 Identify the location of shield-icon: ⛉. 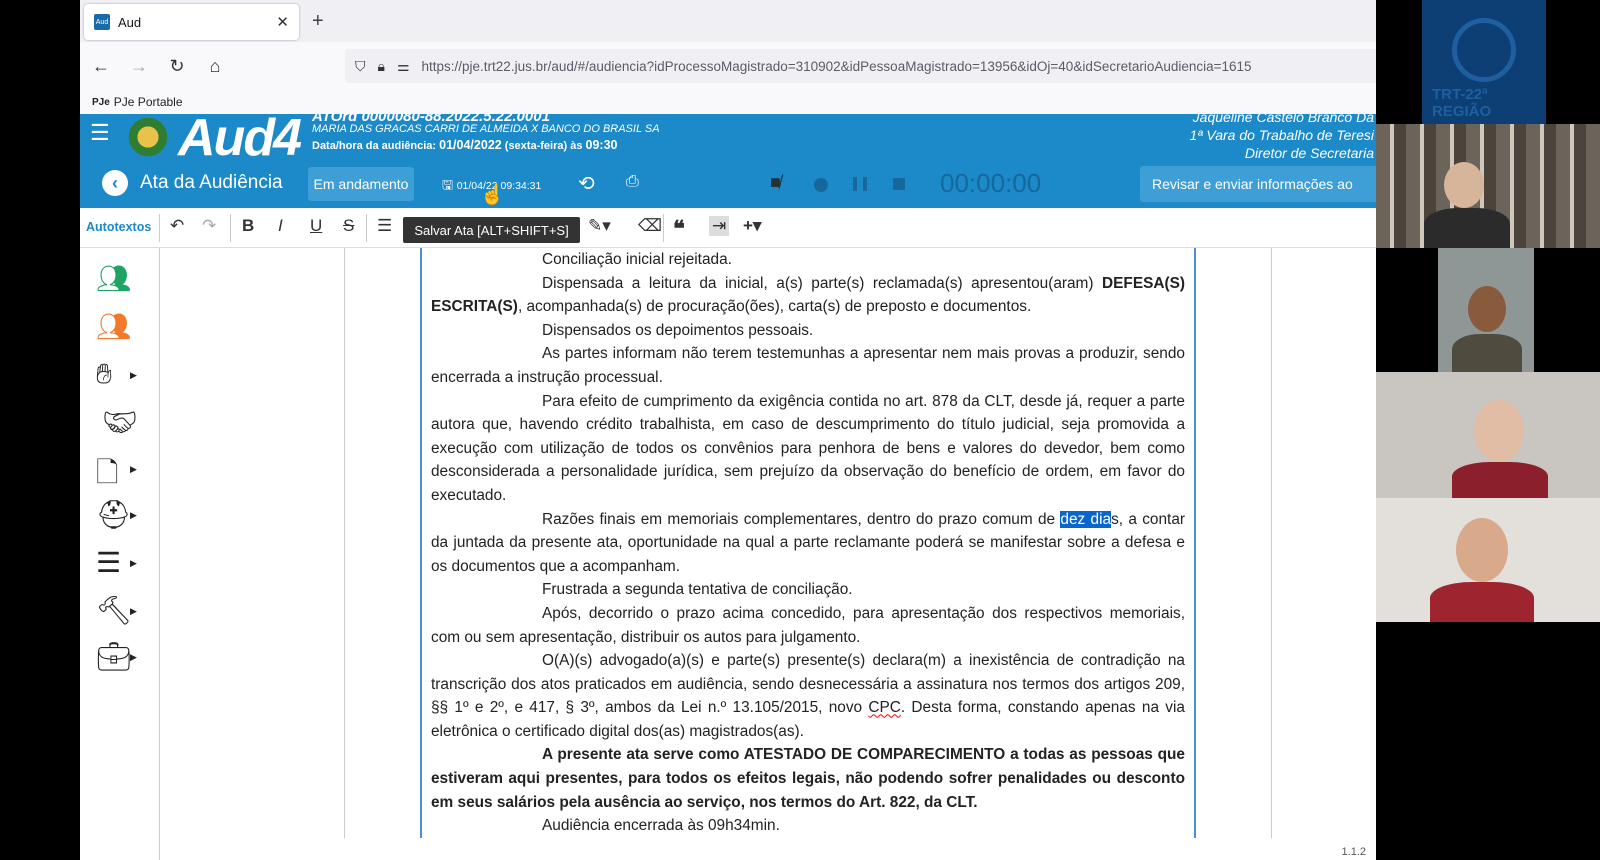
(360, 66).